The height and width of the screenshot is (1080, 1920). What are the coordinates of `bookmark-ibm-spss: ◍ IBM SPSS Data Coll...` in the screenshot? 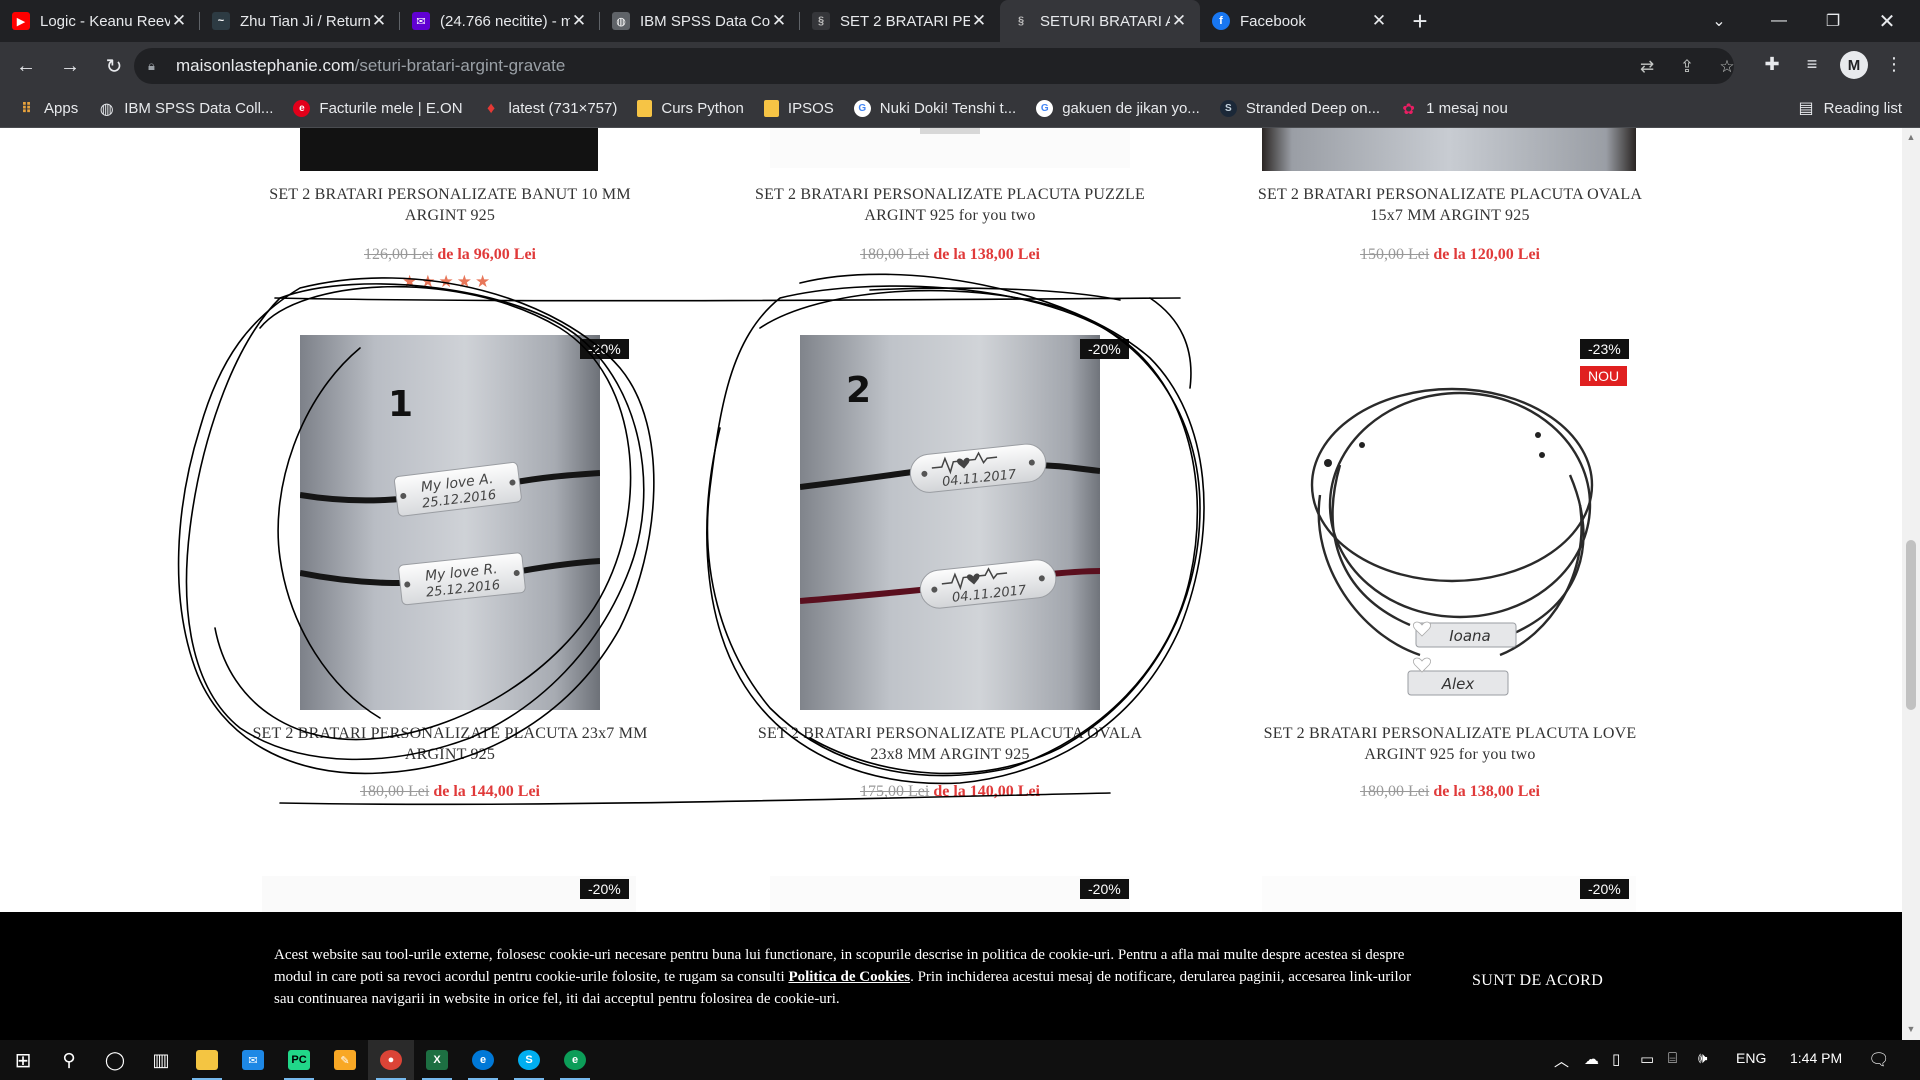 It's located at (186, 109).